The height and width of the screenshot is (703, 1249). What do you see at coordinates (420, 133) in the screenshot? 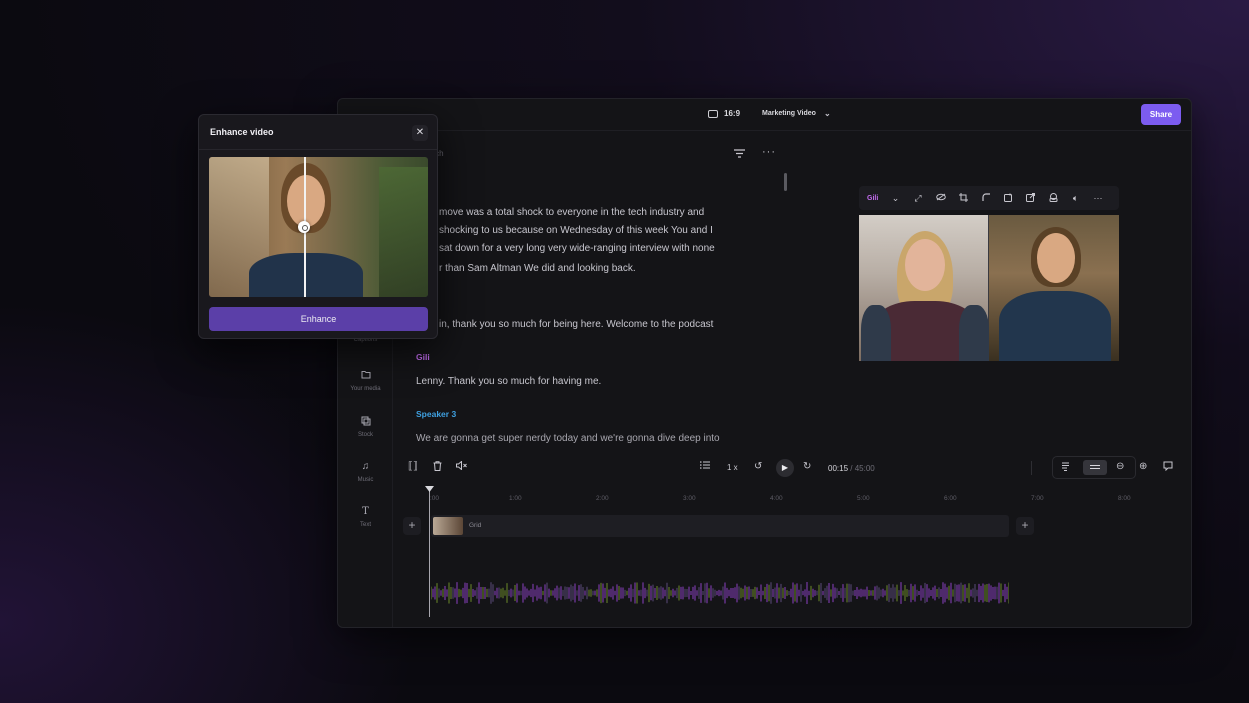
I see `close-icon: ✕` at bounding box center [420, 133].